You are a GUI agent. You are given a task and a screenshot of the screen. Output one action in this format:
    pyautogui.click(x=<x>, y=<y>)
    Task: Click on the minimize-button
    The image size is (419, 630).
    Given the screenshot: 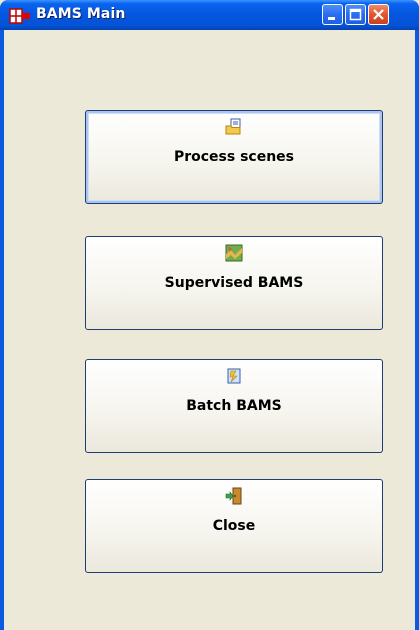 What is the action you would take?
    pyautogui.click(x=332, y=14)
    